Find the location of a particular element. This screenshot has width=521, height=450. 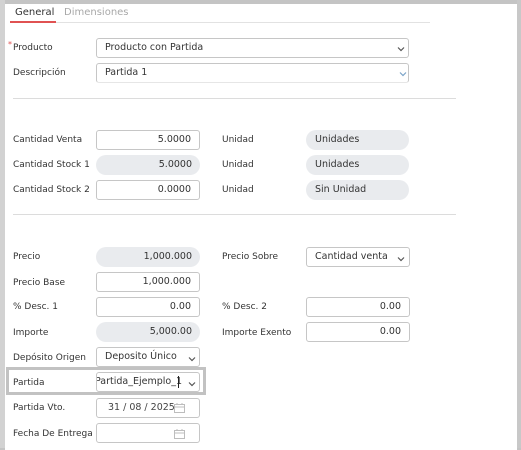

partida-select: Partida_Ejemplo_1 is located at coordinates (148, 382).